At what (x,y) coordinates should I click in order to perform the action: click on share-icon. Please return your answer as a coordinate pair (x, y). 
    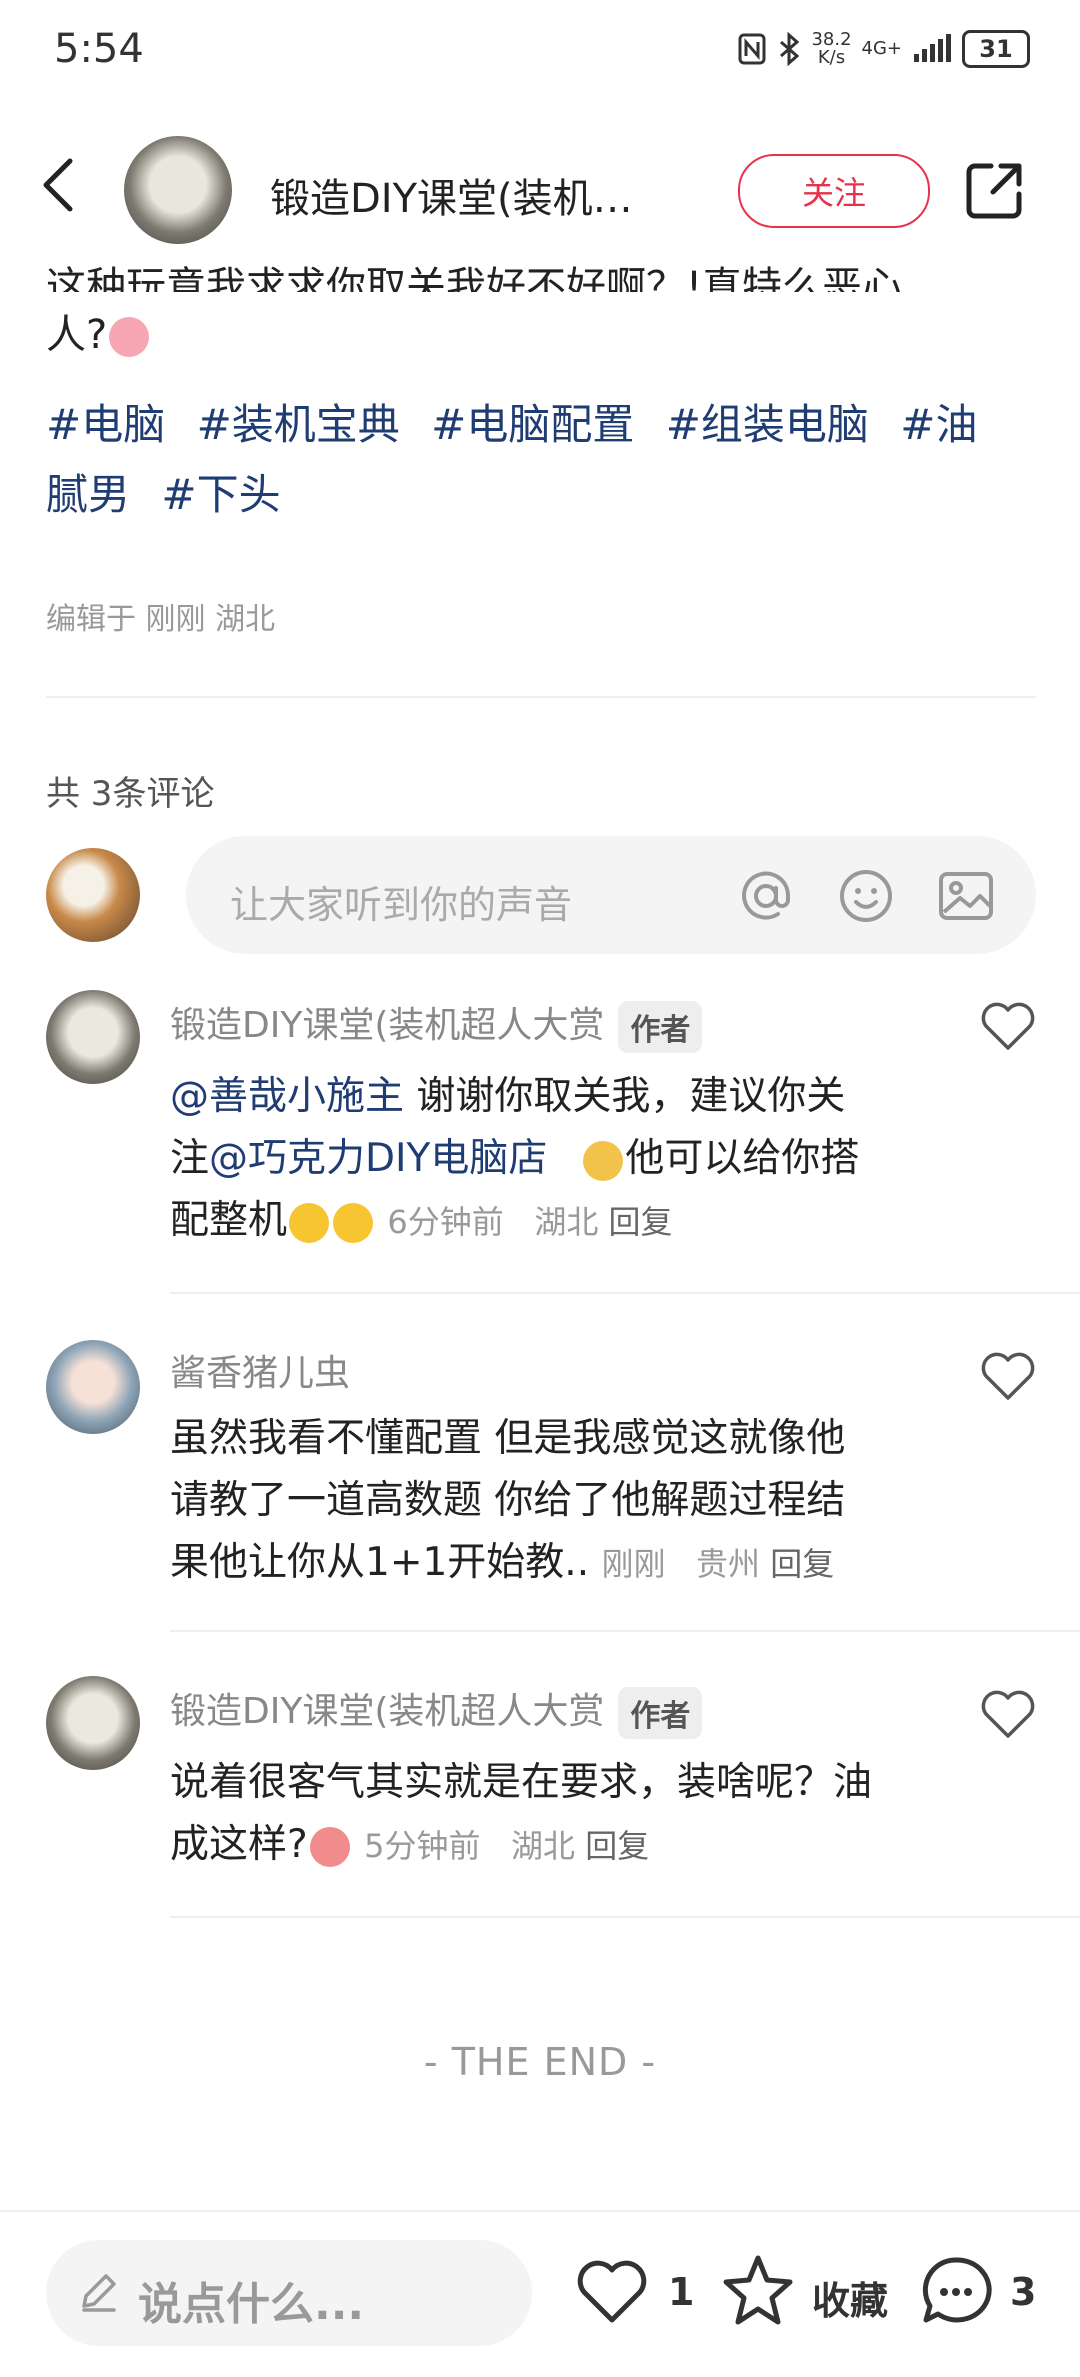
    Looking at the image, I should click on (995, 190).